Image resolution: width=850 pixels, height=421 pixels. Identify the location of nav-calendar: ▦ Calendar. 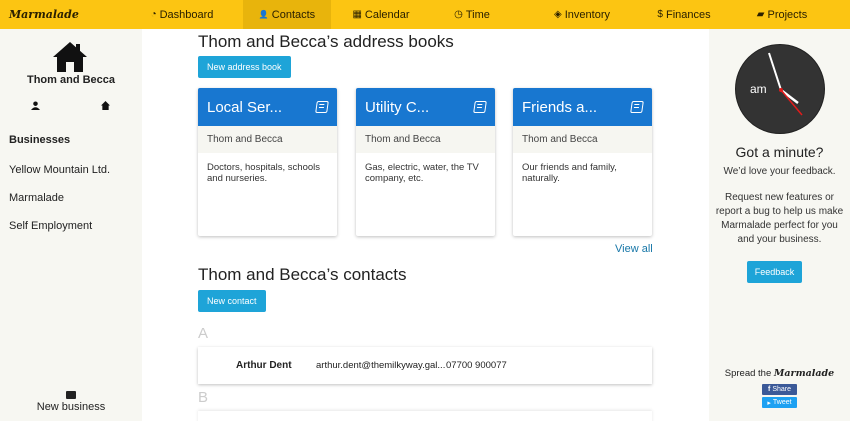
(381, 14).